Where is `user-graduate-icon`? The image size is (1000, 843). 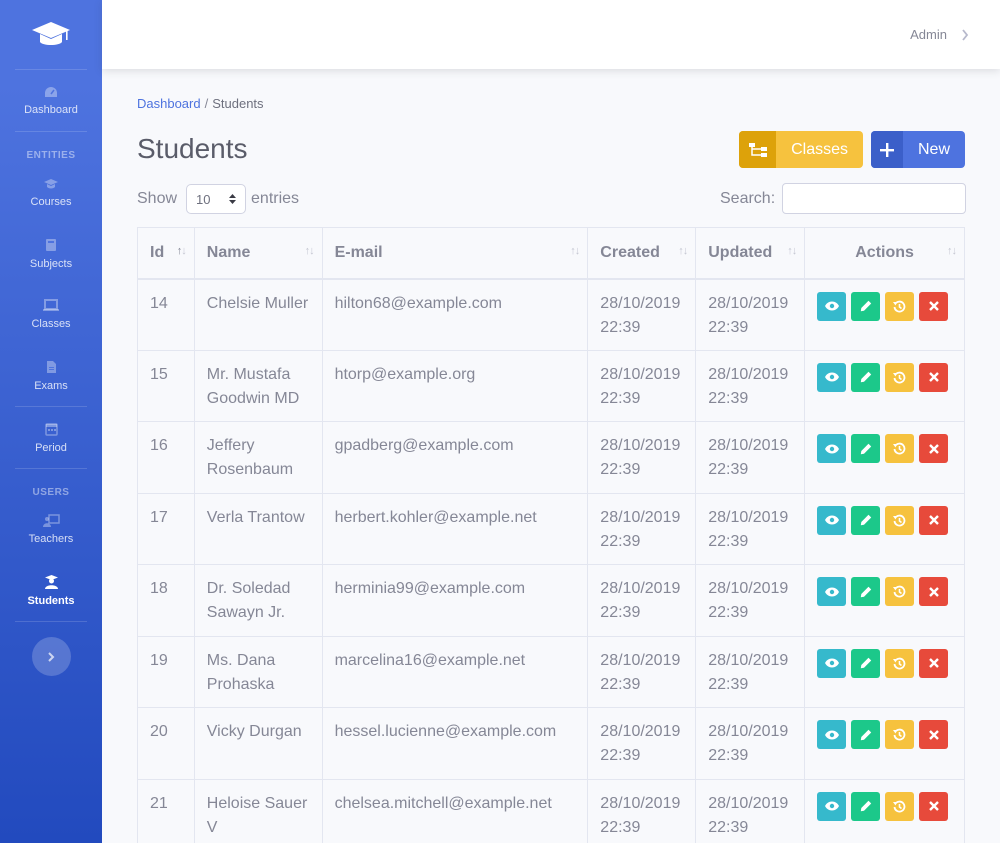
user-graduate-icon is located at coordinates (51, 581).